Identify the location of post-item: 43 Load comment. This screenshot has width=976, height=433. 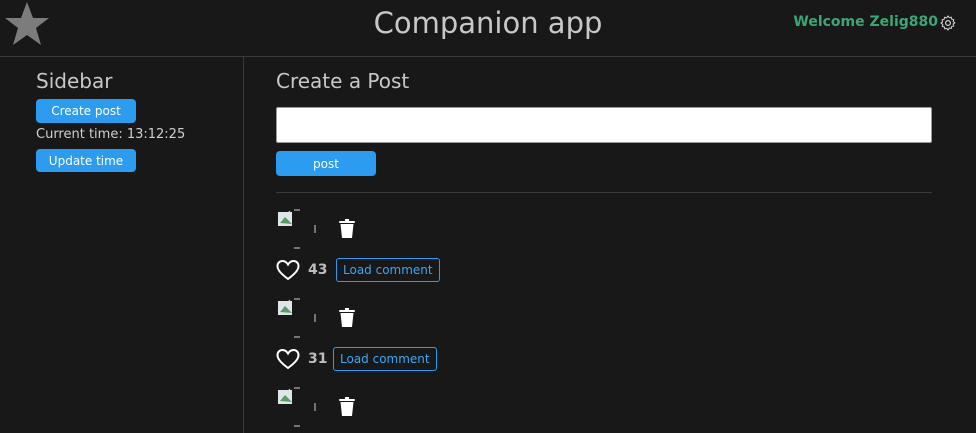
(604, 249).